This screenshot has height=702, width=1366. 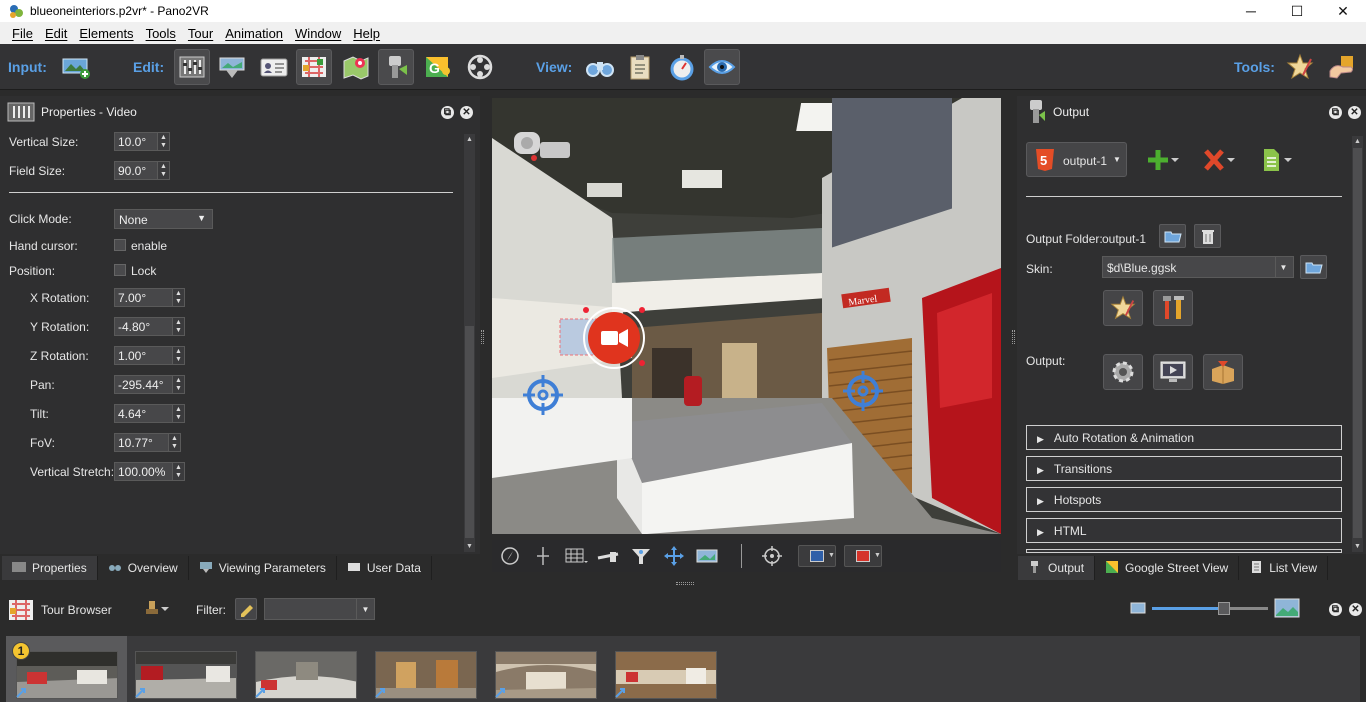 I want to click on output-select: 5 output-1 ▼, so click(x=1076, y=159).